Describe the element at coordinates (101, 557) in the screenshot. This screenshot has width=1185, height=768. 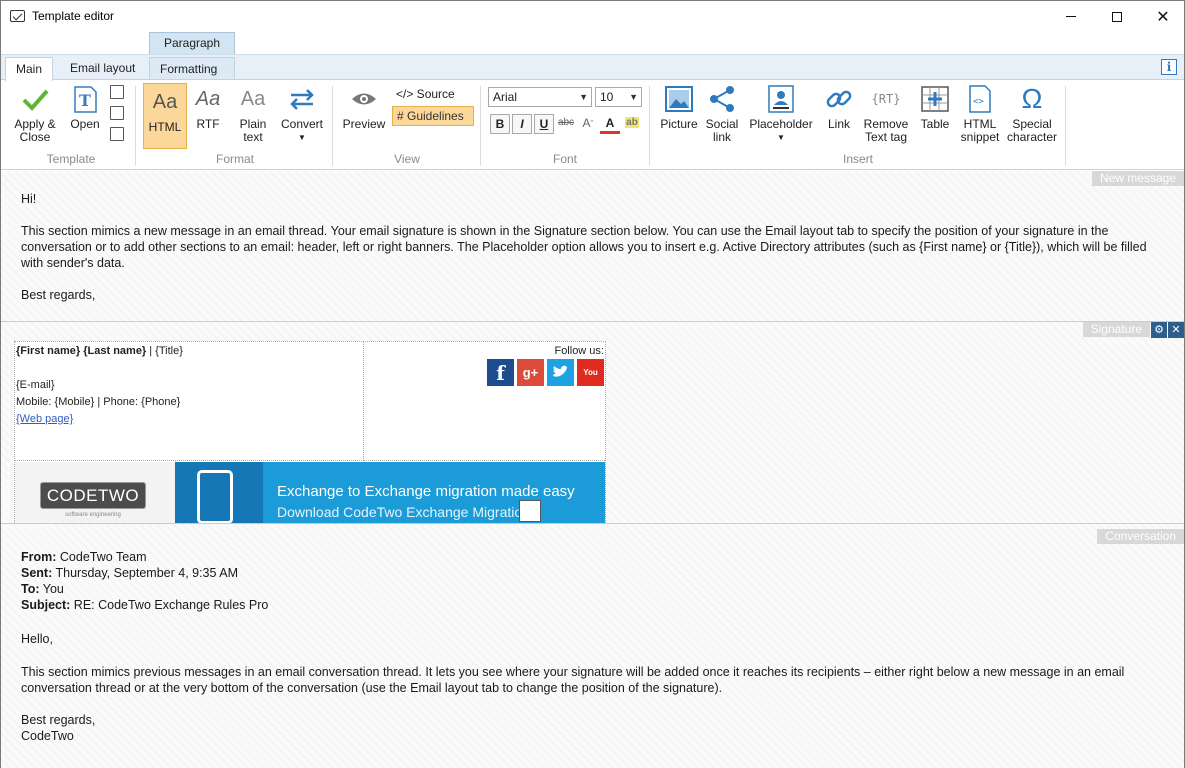
I see `from-value: CodeTwo Team` at that location.